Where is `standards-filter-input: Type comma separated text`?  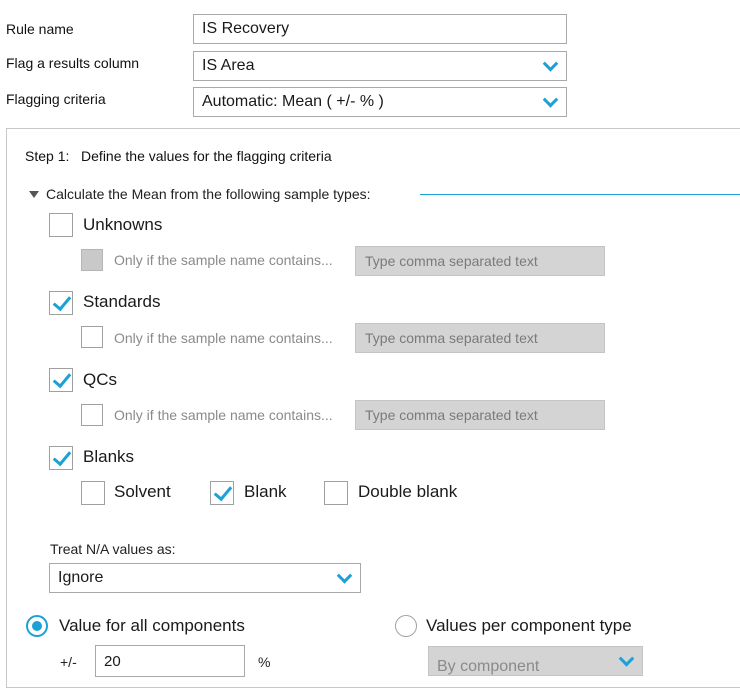 standards-filter-input: Type comma separated text is located at coordinates (480, 338).